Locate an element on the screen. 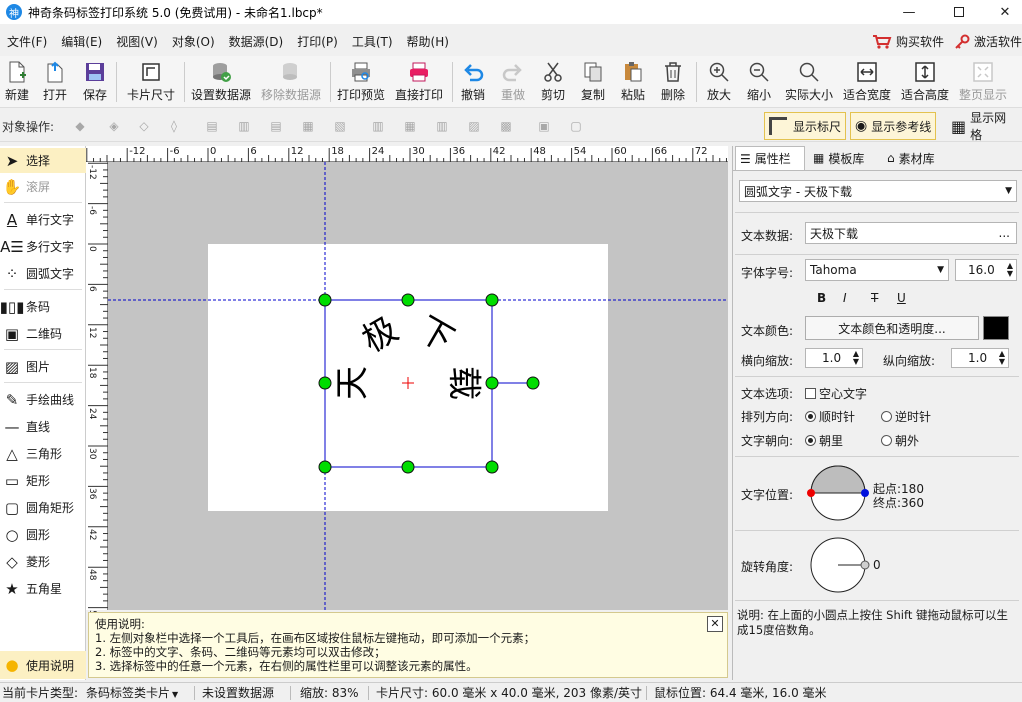 The width and height of the screenshot is (1022, 702). rotation-dial is located at coordinates (841, 566).